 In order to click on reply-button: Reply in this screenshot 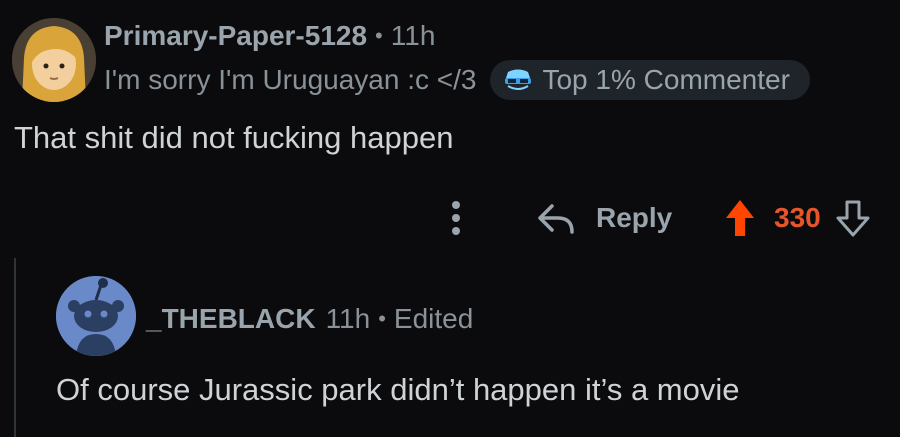, I will do `click(604, 218)`.